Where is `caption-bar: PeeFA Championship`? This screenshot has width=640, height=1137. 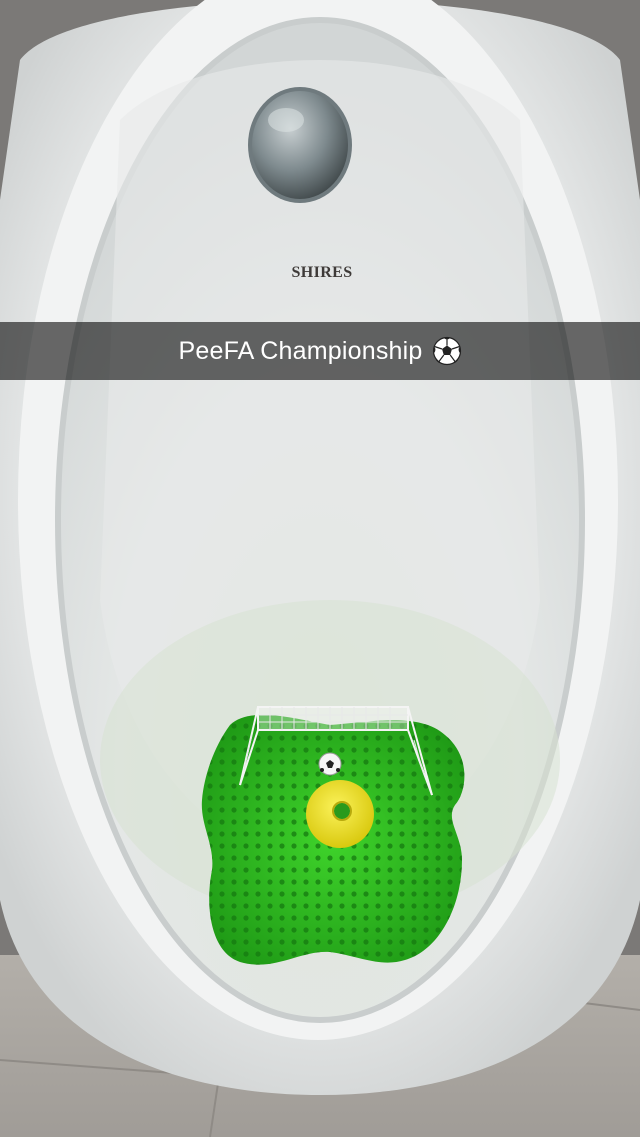
caption-bar: PeeFA Championship is located at coordinates (320, 351).